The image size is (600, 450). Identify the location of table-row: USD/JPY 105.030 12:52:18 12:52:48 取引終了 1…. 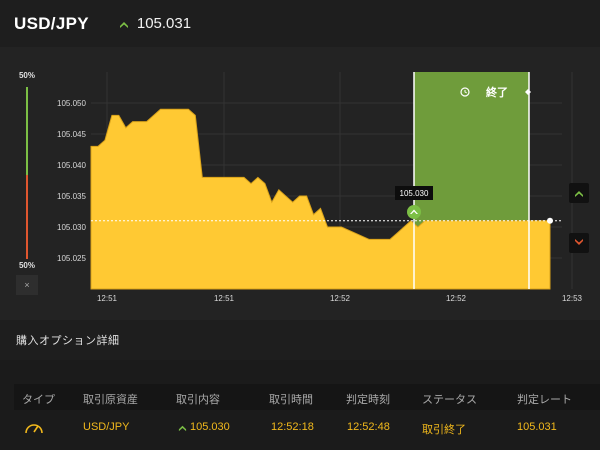
(307, 427).